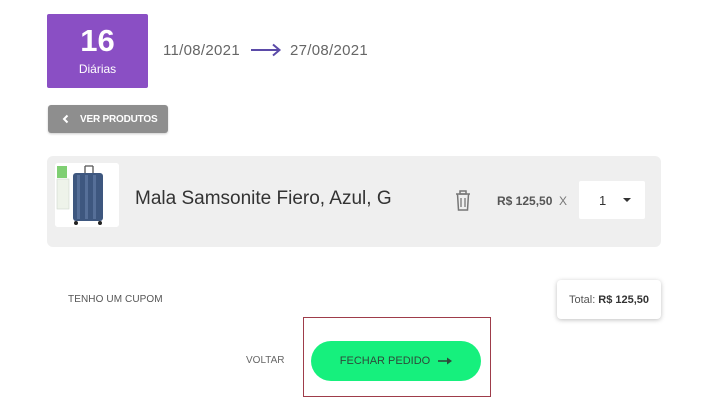  What do you see at coordinates (463, 201) in the screenshot?
I see `trash-icon` at bounding box center [463, 201].